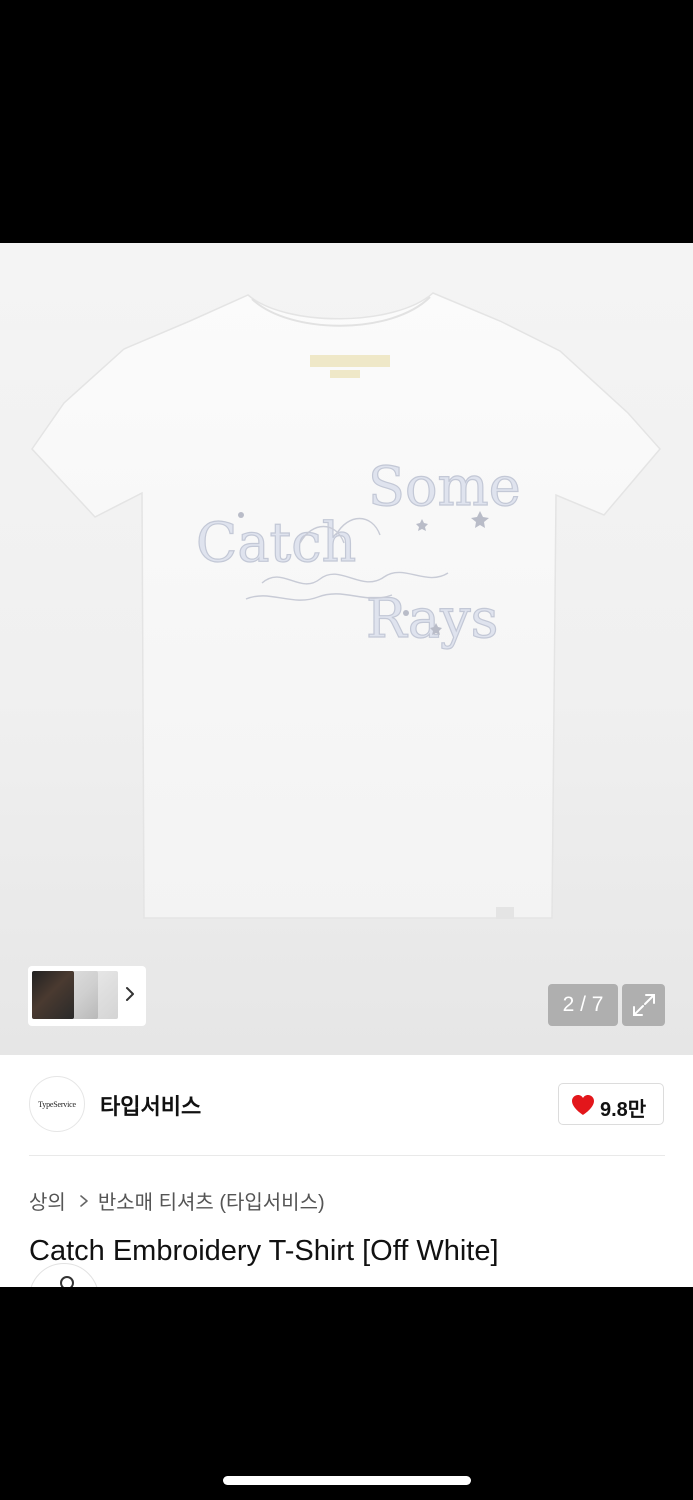 The height and width of the screenshot is (1500, 693). What do you see at coordinates (87, 996) in the screenshot?
I see `thumbnail-strip` at bounding box center [87, 996].